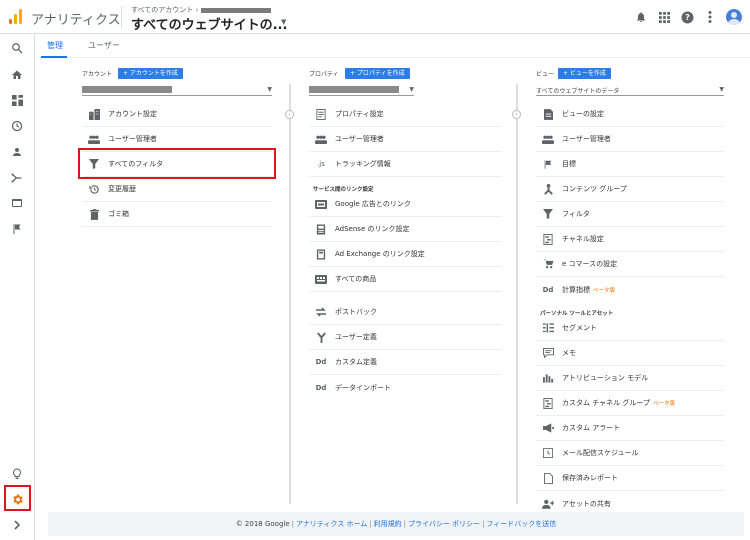 This screenshot has width=750, height=540. Describe the element at coordinates (321, 254) in the screenshot. I see `ad-exchange-icon` at that location.